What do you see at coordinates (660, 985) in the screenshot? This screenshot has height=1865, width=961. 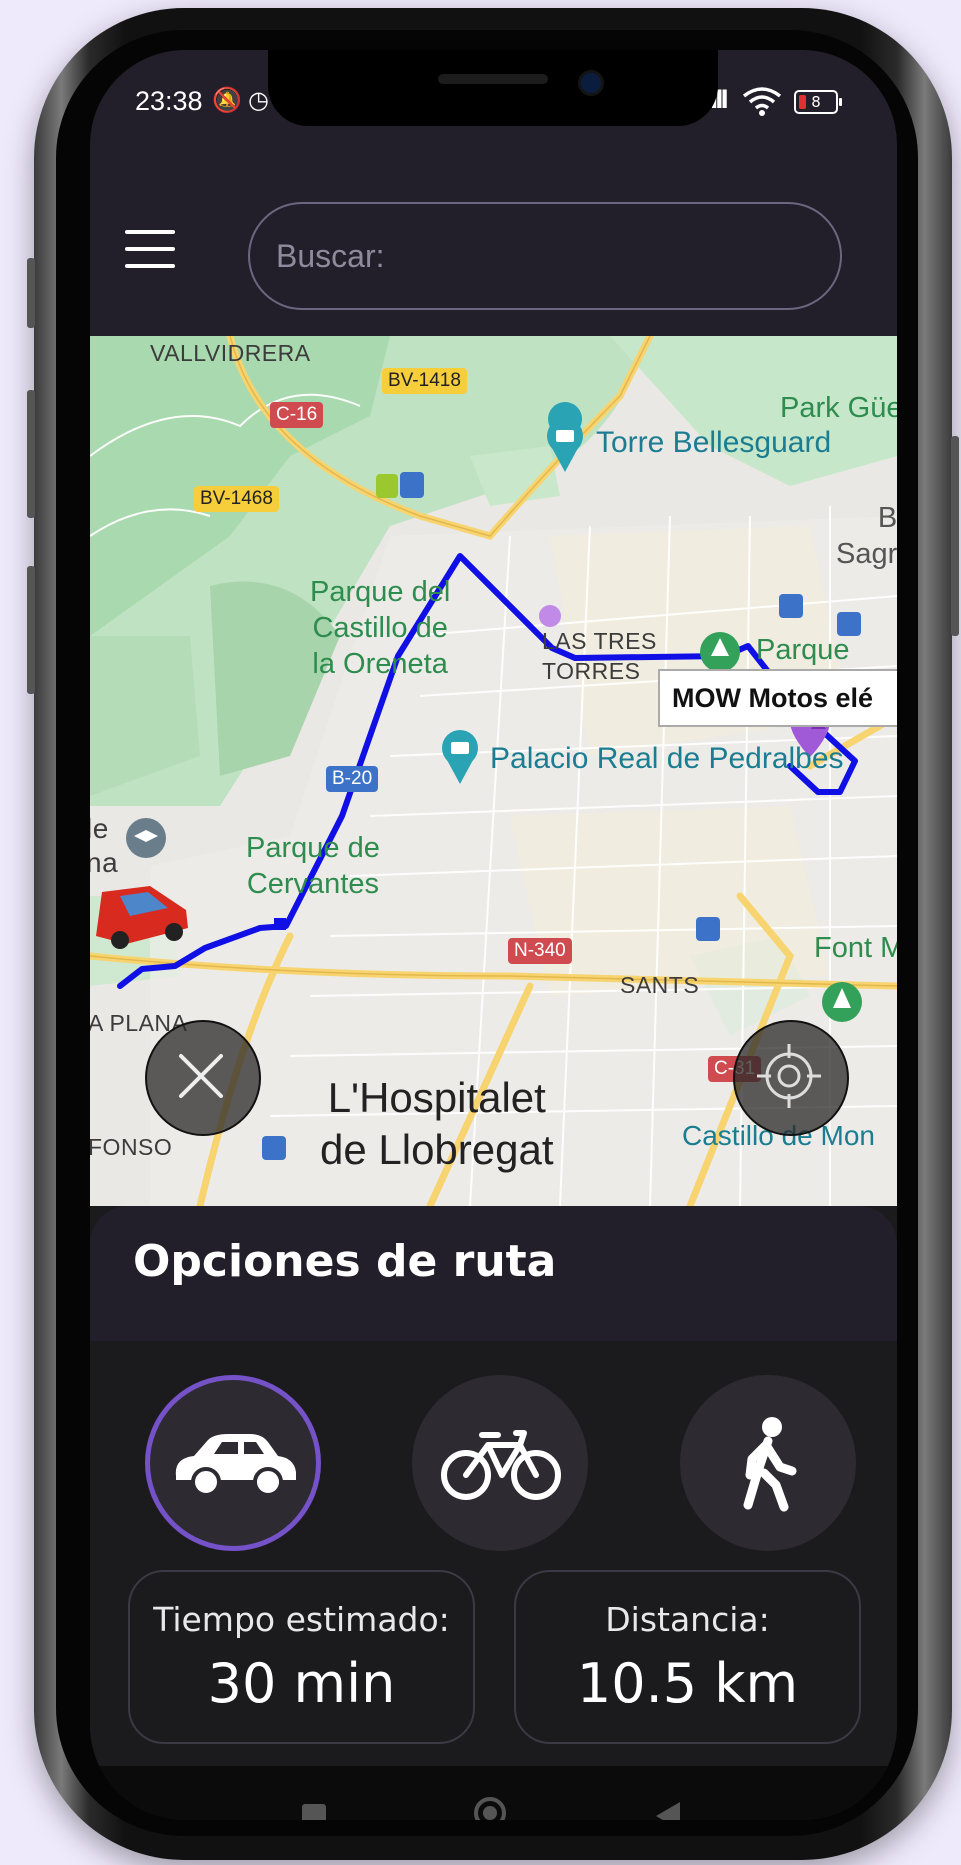 I see `map-label-sants: SANTS` at bounding box center [660, 985].